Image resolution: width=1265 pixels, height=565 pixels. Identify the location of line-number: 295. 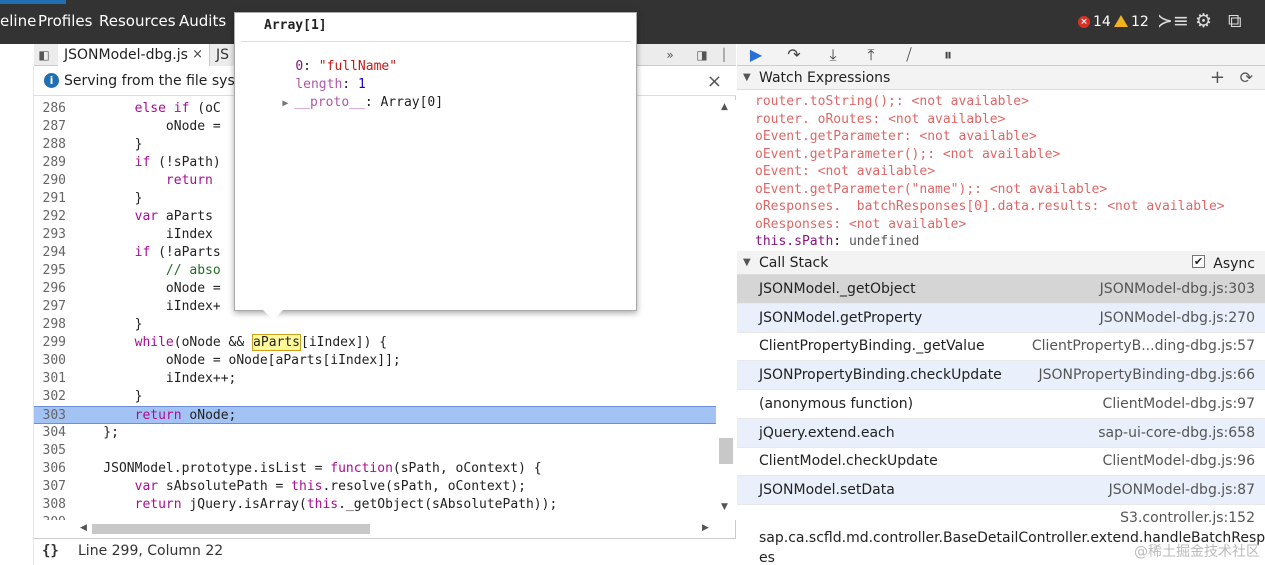
(50, 271).